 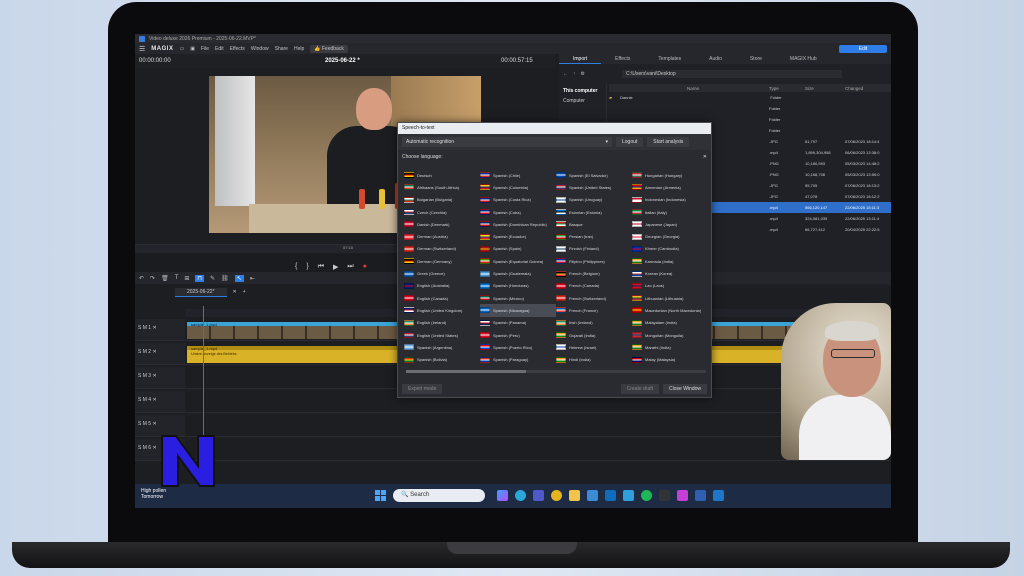 What do you see at coordinates (594, 261) in the screenshot?
I see `language-option: Filipino (Philippines)` at bounding box center [594, 261].